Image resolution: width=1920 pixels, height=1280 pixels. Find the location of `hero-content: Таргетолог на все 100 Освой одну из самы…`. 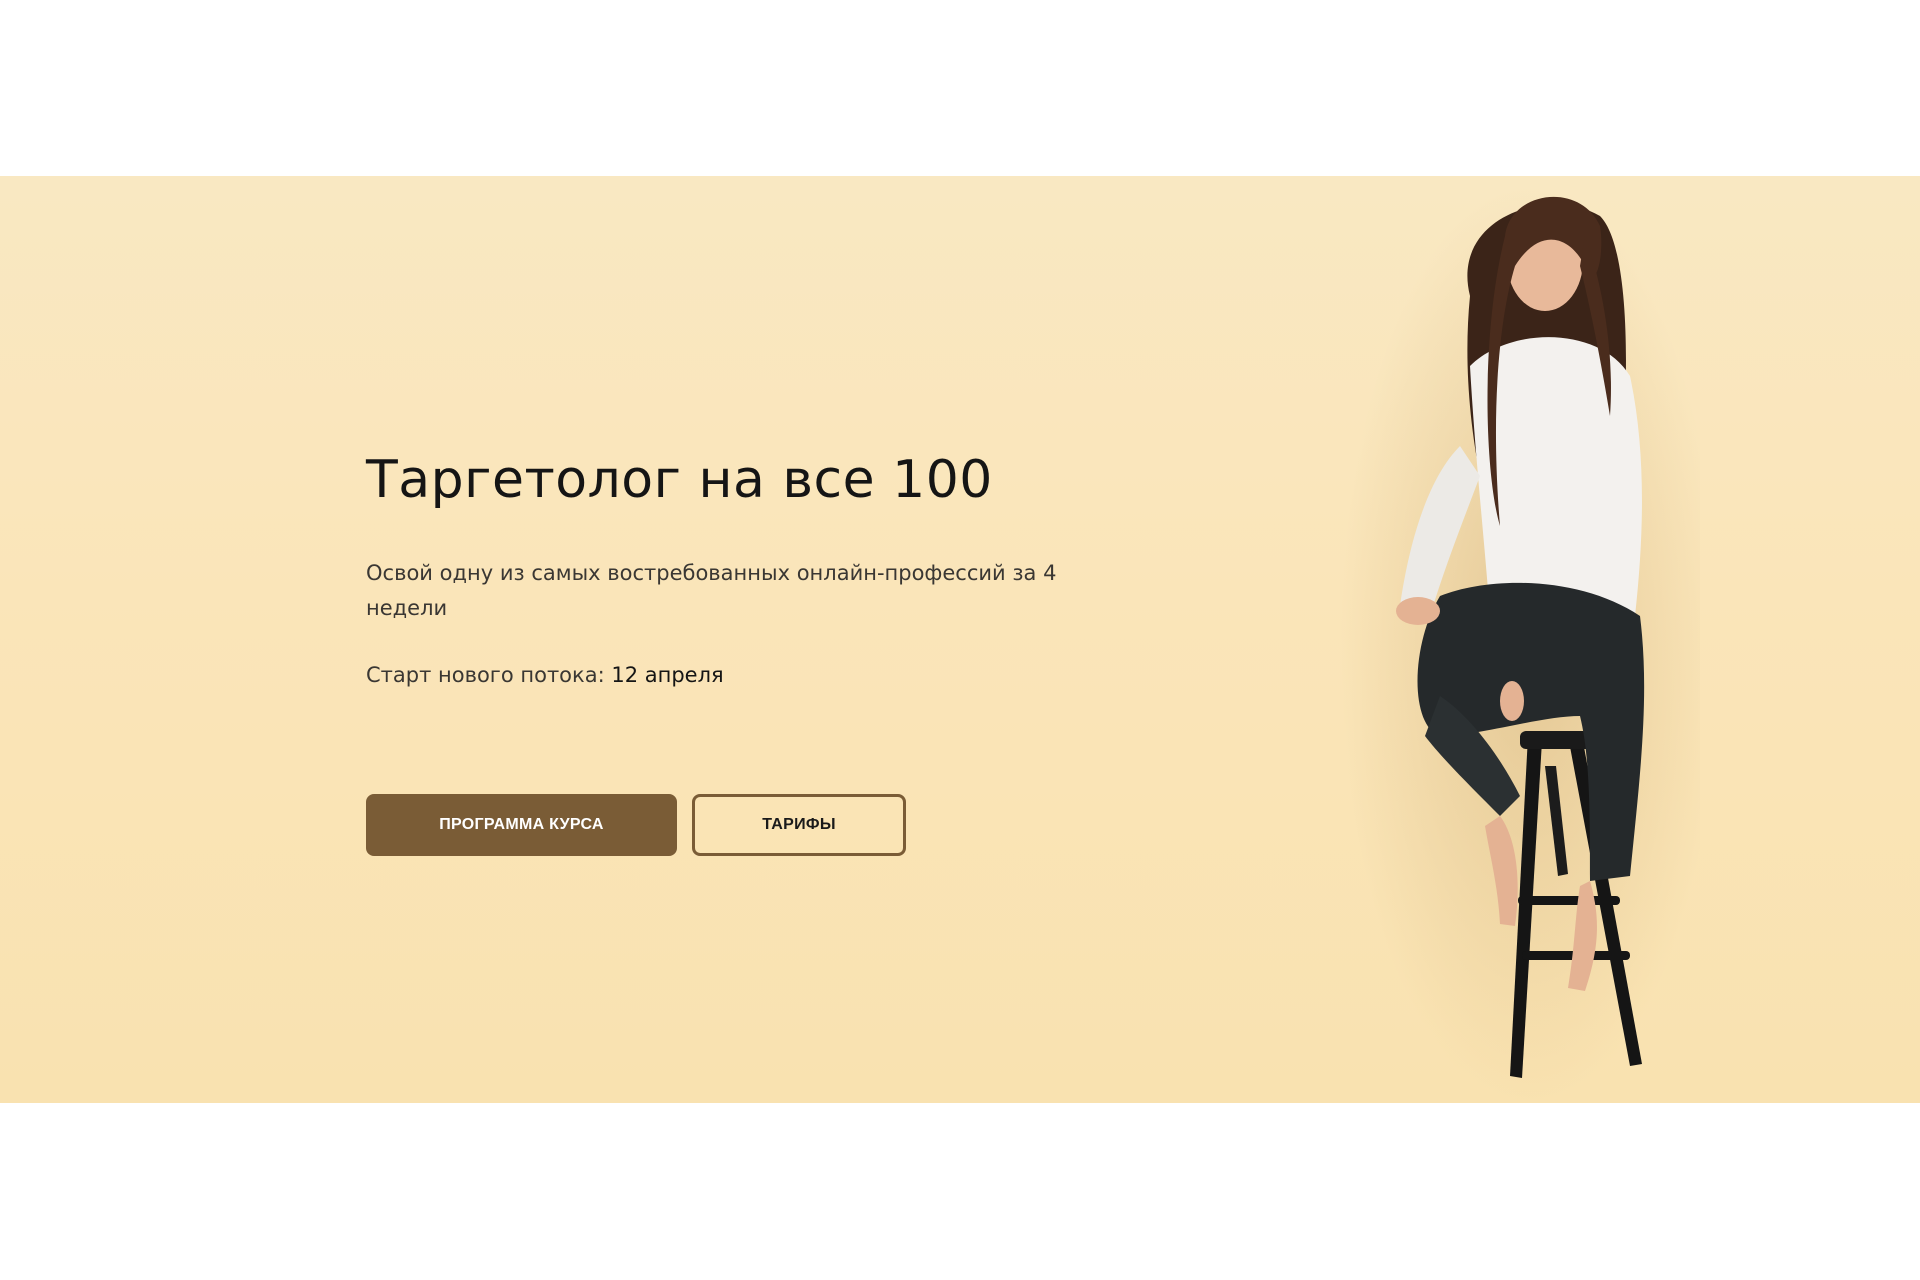

hero-content: Таргетолог на все 100 Освой одну из самы… is located at coordinates (746, 569).